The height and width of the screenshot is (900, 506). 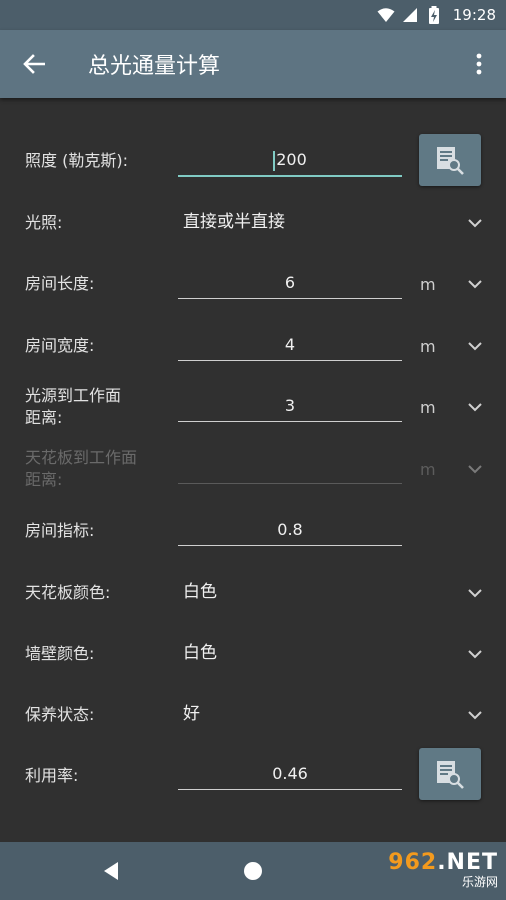 I want to click on room-length-unit-dropdown, so click(x=475, y=284).